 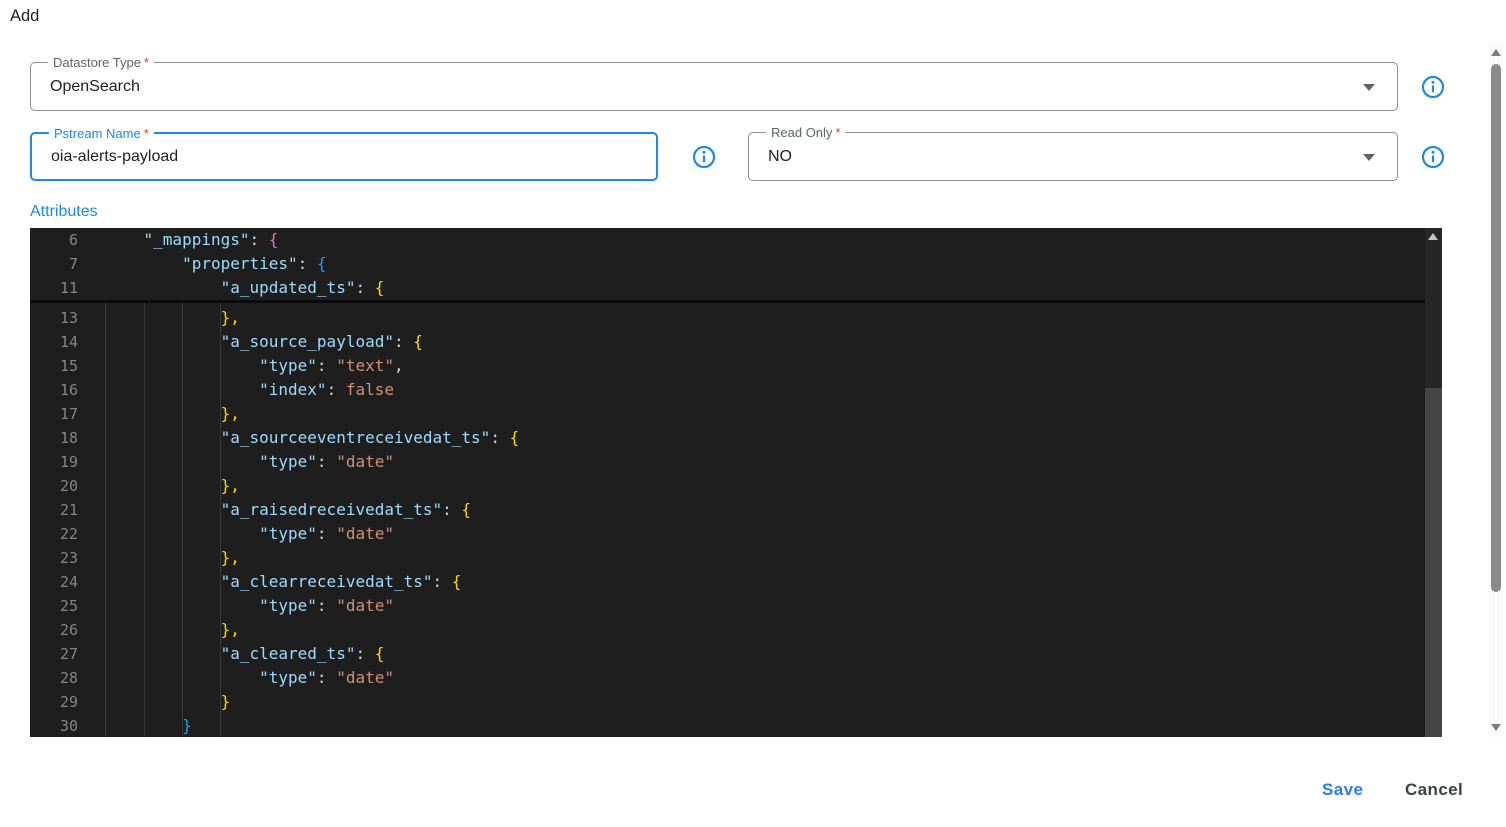 I want to click on code-text: "a_source_payload": {, so click(x=321, y=341).